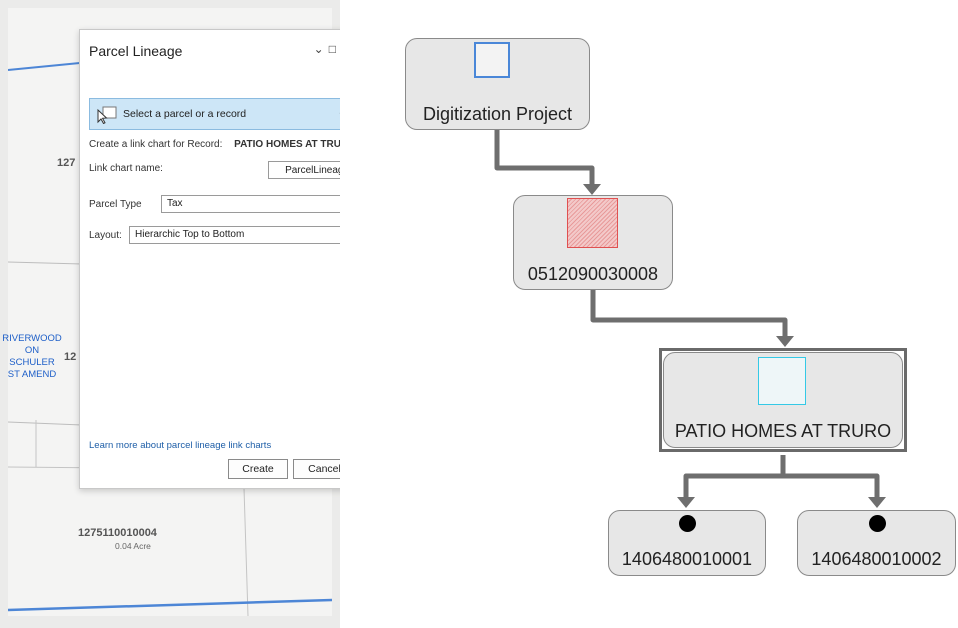 This screenshot has height=628, width=958. What do you see at coordinates (117, 533) in the screenshot?
I see `parcel-id-label: 1275110010004` at bounding box center [117, 533].